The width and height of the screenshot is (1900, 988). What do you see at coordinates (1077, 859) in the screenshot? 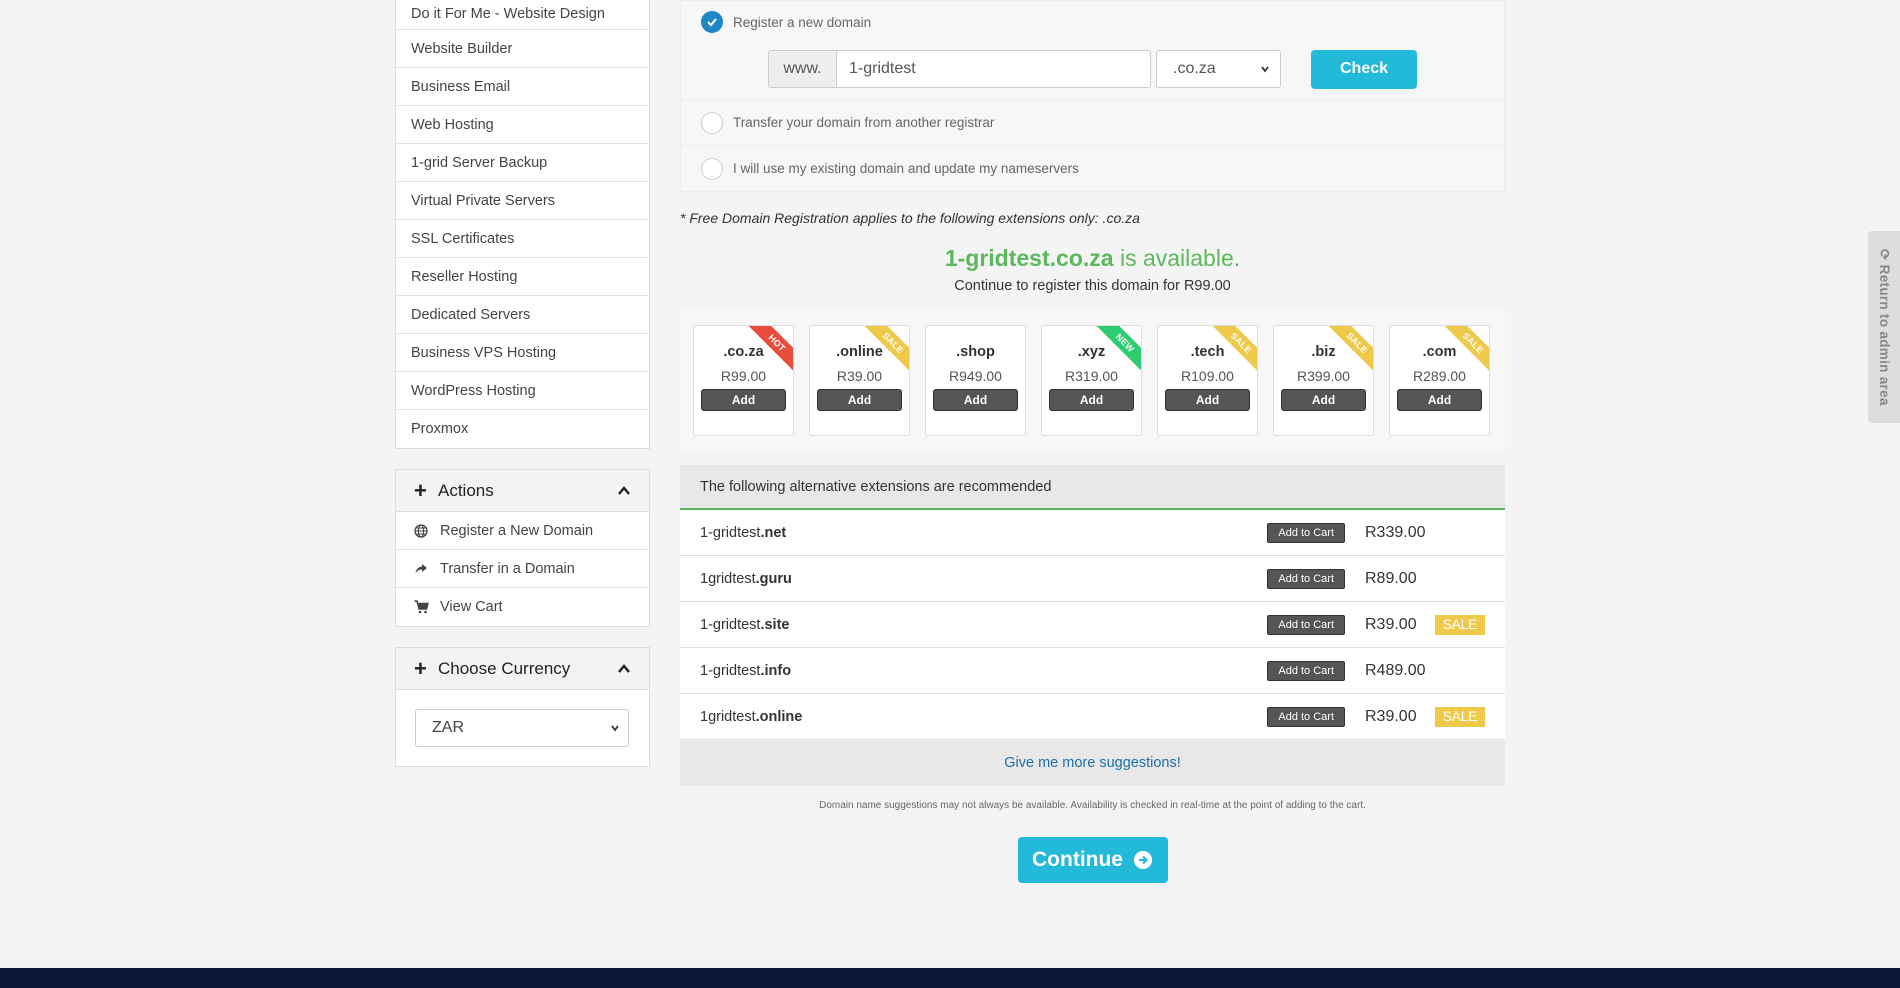
I see `continue-label: Continue` at bounding box center [1077, 859].